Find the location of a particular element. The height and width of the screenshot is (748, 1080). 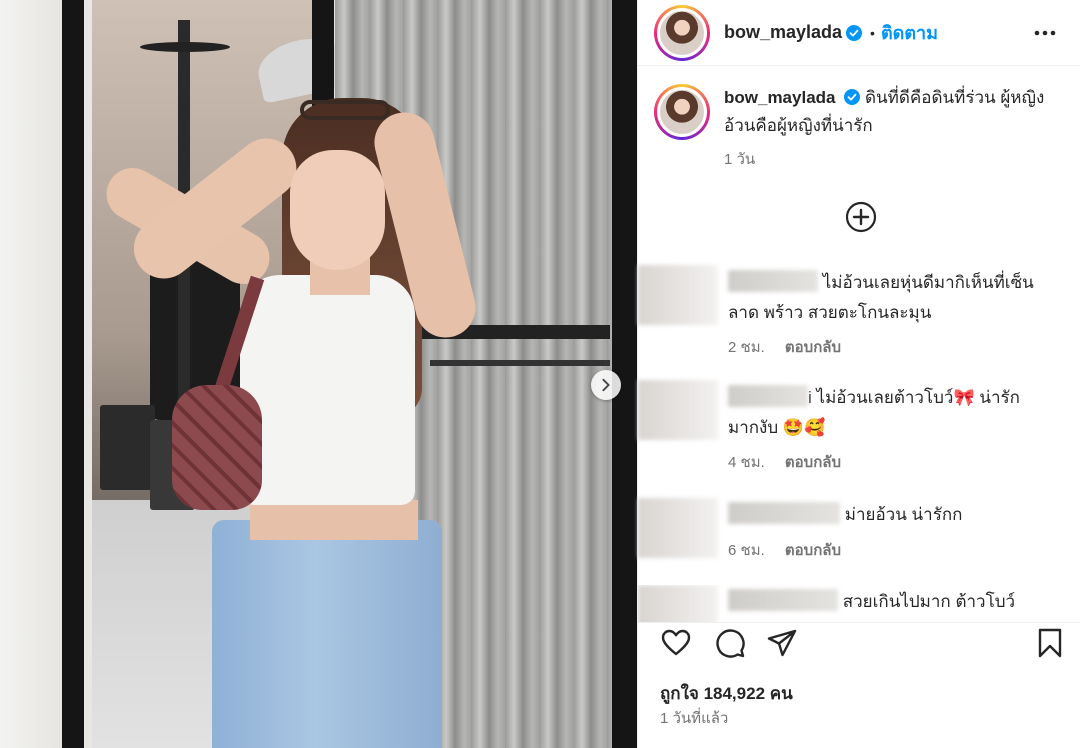

comment-meta: 2 ชม. ตอบกลับ is located at coordinates (792, 347).